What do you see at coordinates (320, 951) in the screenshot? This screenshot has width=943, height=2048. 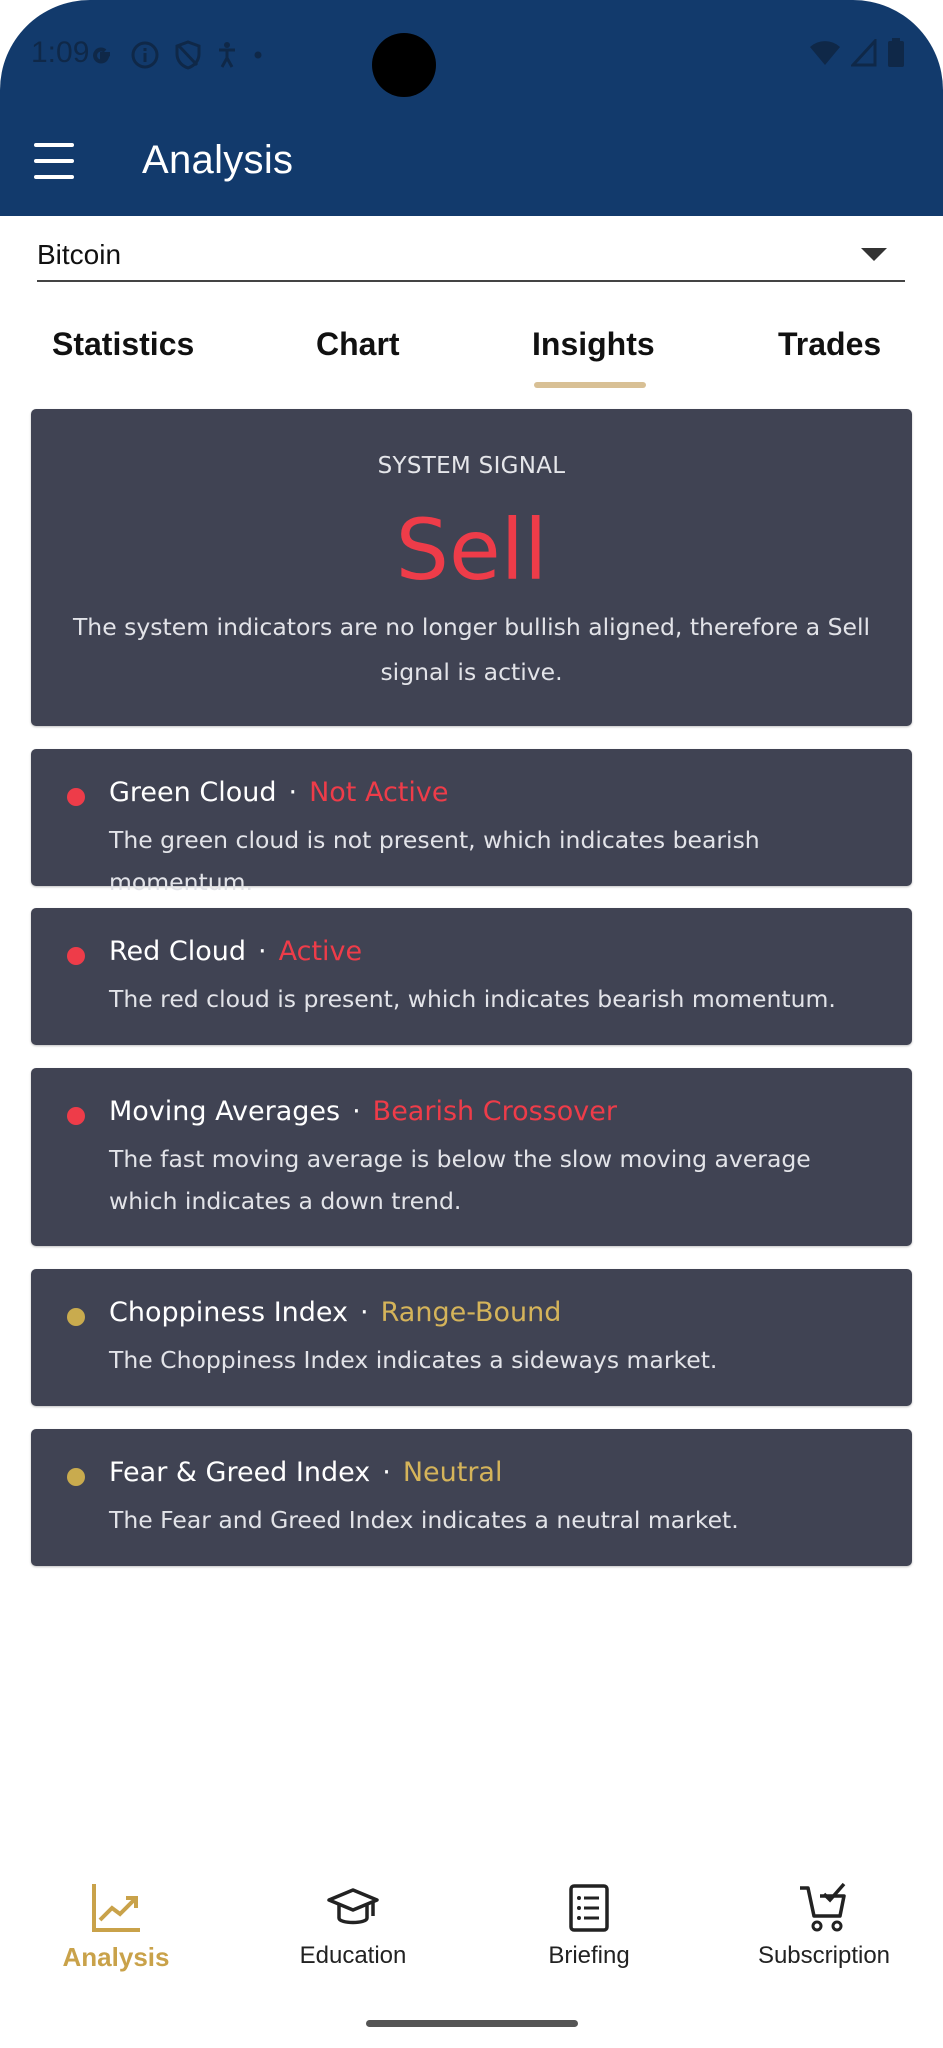 I see `indicator-status: Active` at bounding box center [320, 951].